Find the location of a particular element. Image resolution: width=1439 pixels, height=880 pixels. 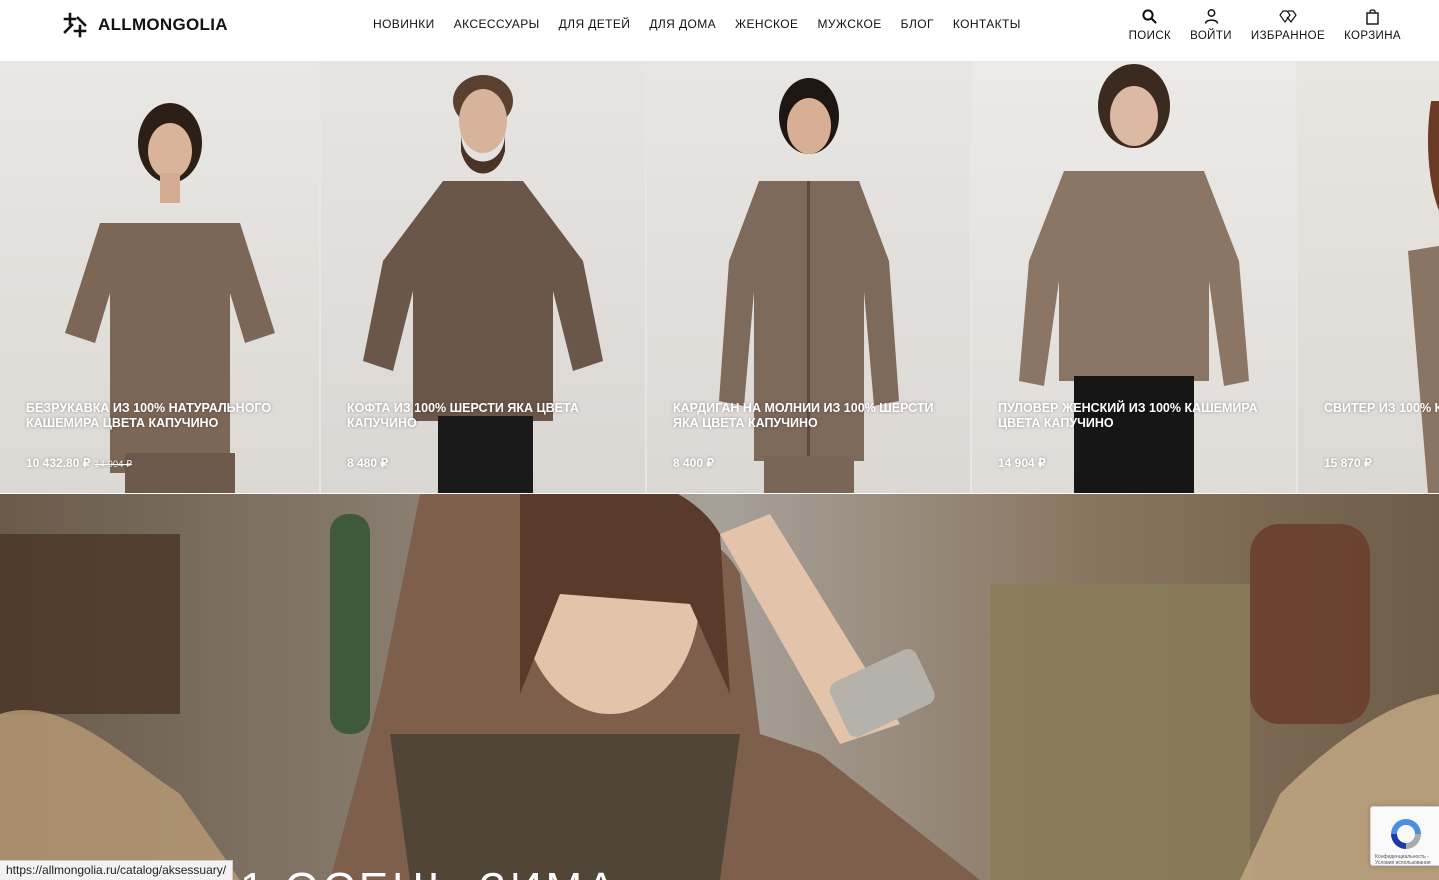

price-value: 8 480 ₽ is located at coordinates (367, 463).